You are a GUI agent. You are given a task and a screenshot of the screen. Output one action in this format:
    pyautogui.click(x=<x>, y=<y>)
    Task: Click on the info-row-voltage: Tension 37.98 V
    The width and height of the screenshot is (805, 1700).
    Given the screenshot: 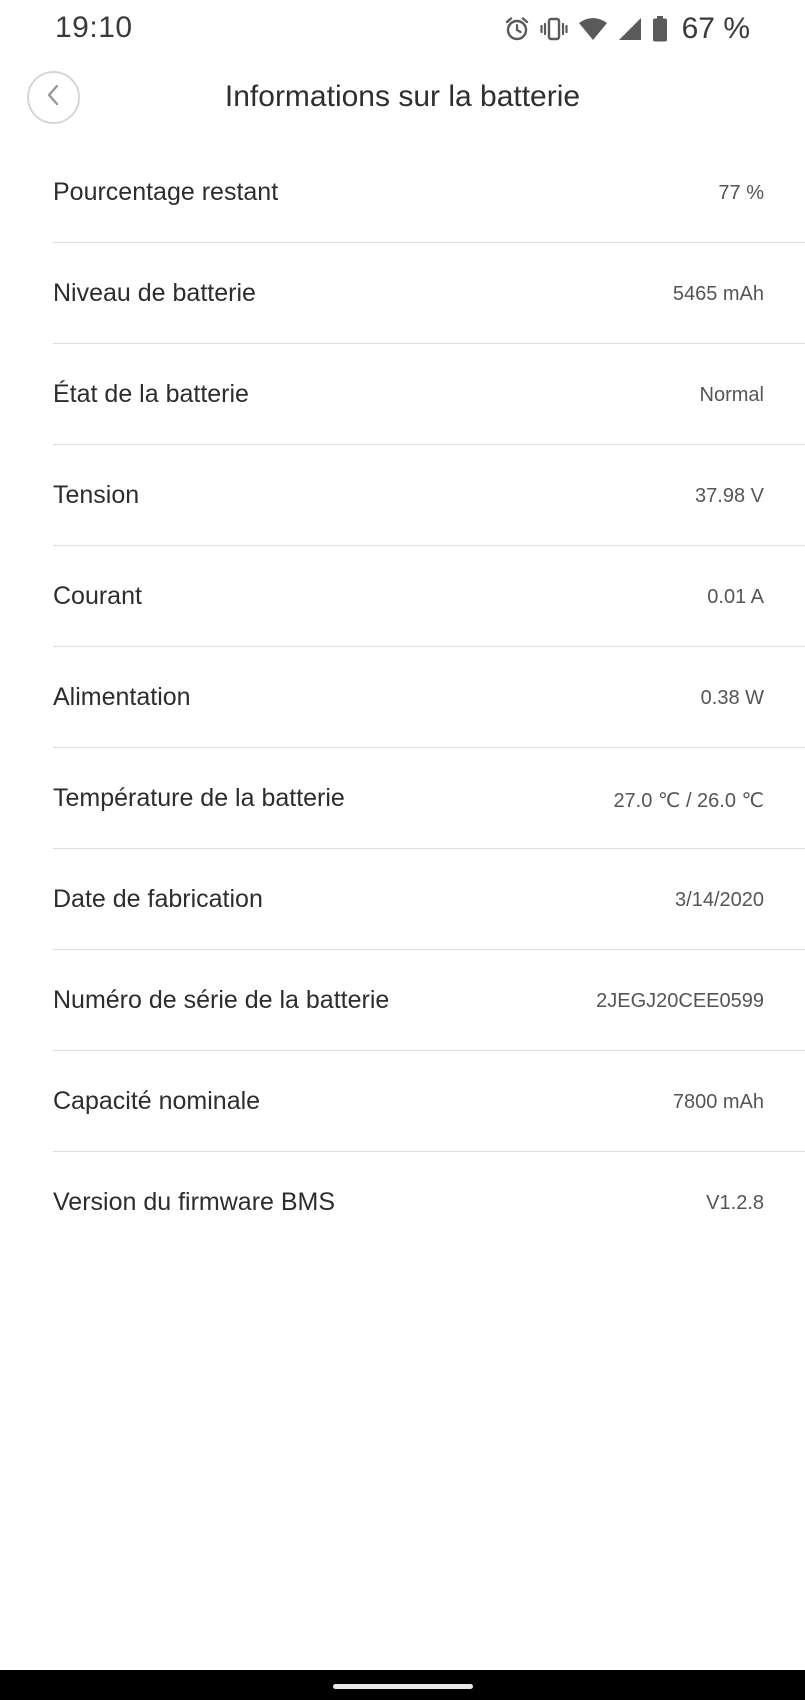 What is the action you would take?
    pyautogui.click(x=429, y=495)
    